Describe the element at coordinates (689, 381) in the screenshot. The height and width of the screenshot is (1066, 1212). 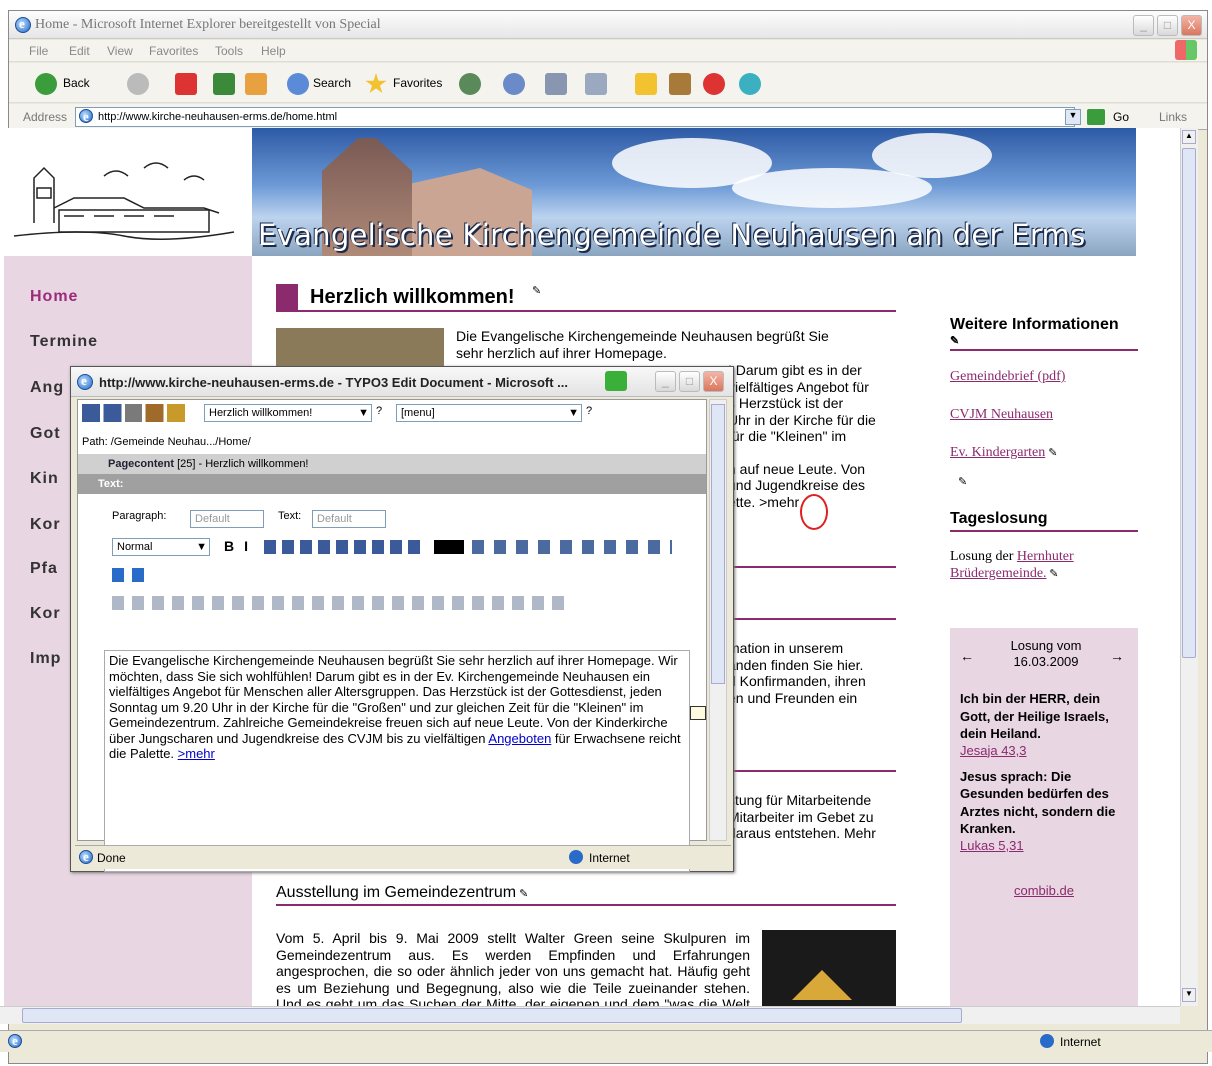
I see `popup-maximize-button: □` at that location.